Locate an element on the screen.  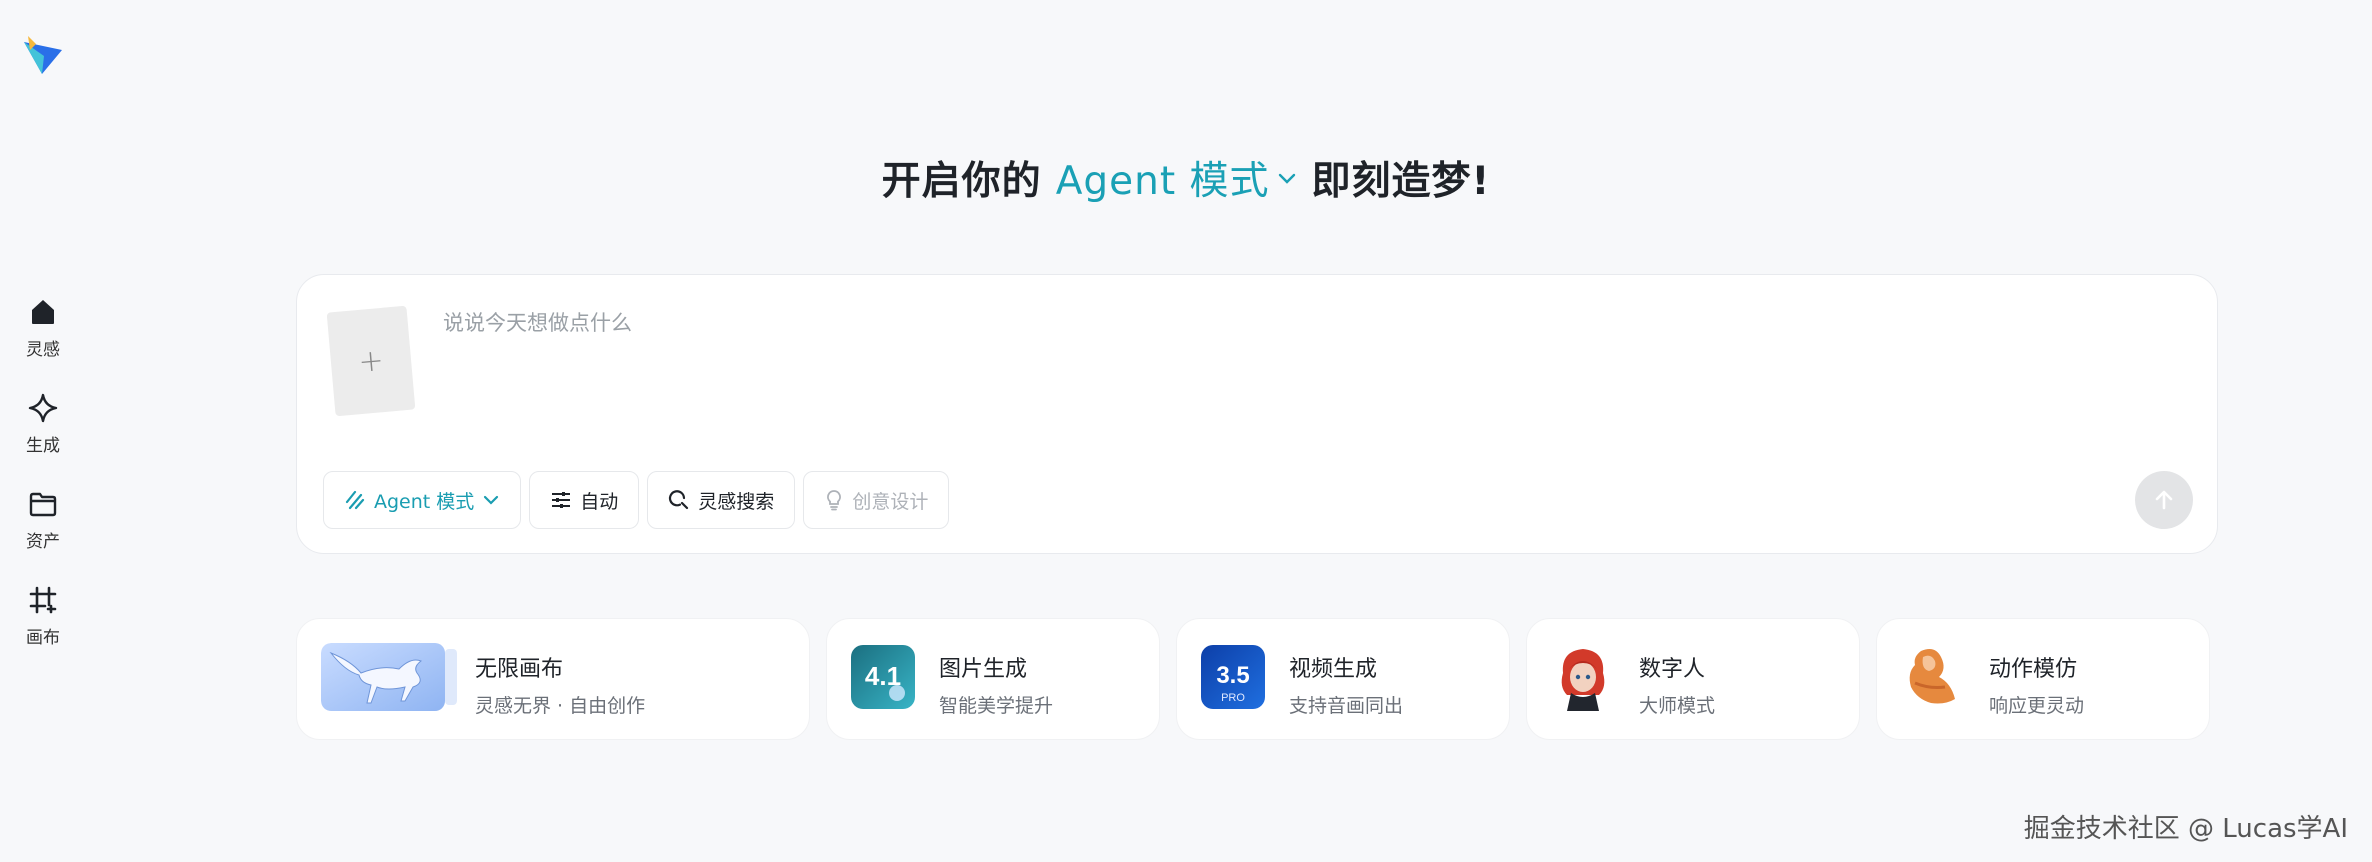
feature-text: 图片生成 智能美学提升 is located at coordinates (996, 684).